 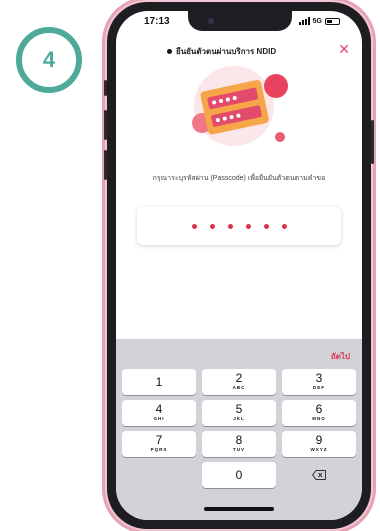 I want to click on key-5: 5 JKL, so click(x=239, y=413).